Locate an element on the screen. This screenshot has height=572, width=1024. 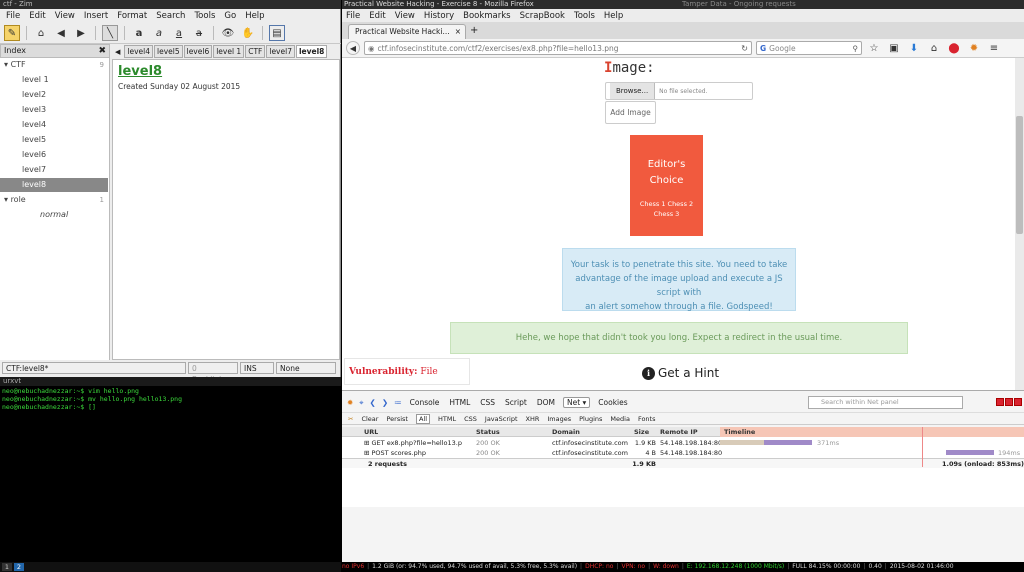
index-item: level4 is located at coordinates (54, 125).